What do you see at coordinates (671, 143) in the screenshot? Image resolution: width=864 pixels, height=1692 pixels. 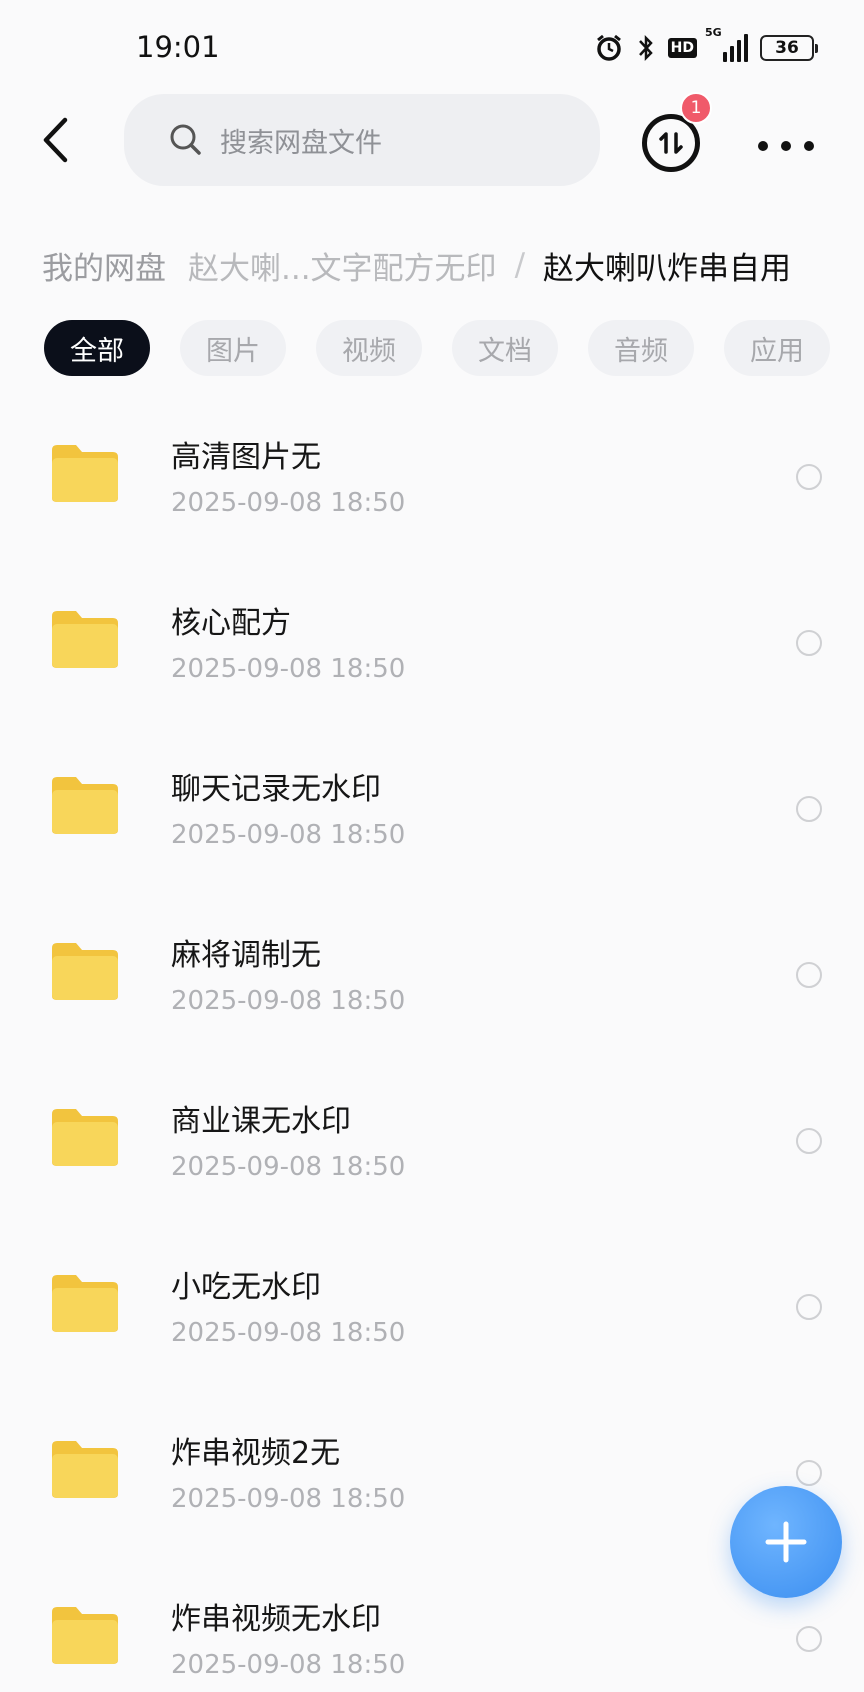 I see `transfer-icon` at bounding box center [671, 143].